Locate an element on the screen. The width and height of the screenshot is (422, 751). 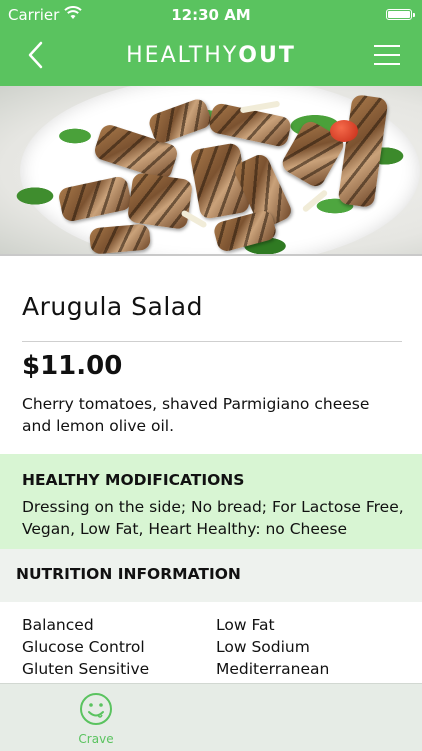
app-logo: HEALTHYOUT is located at coordinates (211, 55).